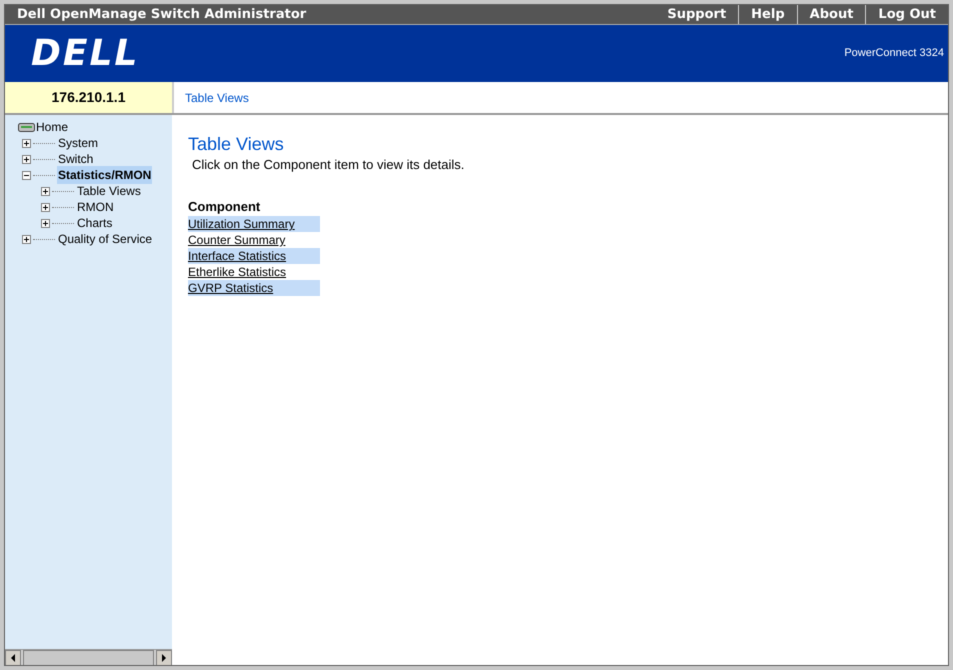  Describe the element at coordinates (89, 97) in the screenshot. I see `device-ip: 176.210.1.1` at that location.